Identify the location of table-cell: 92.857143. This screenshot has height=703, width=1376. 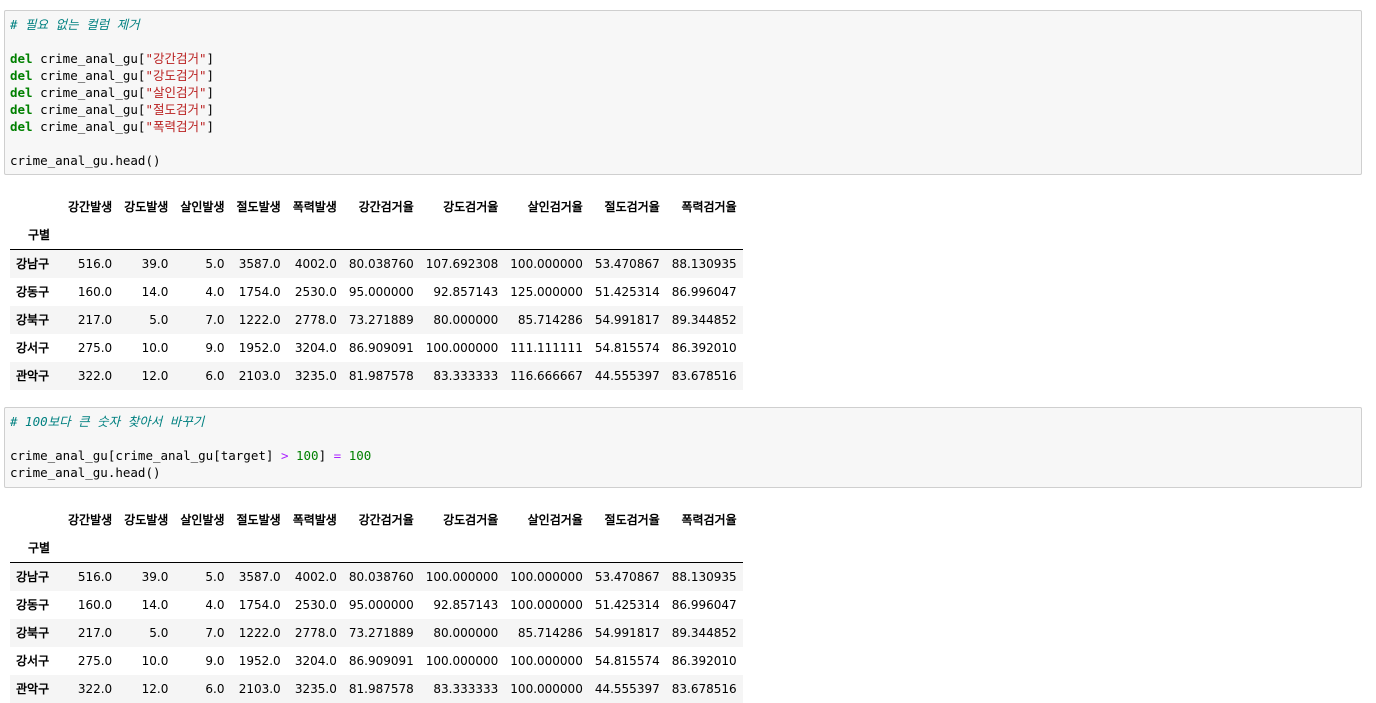
(466, 292).